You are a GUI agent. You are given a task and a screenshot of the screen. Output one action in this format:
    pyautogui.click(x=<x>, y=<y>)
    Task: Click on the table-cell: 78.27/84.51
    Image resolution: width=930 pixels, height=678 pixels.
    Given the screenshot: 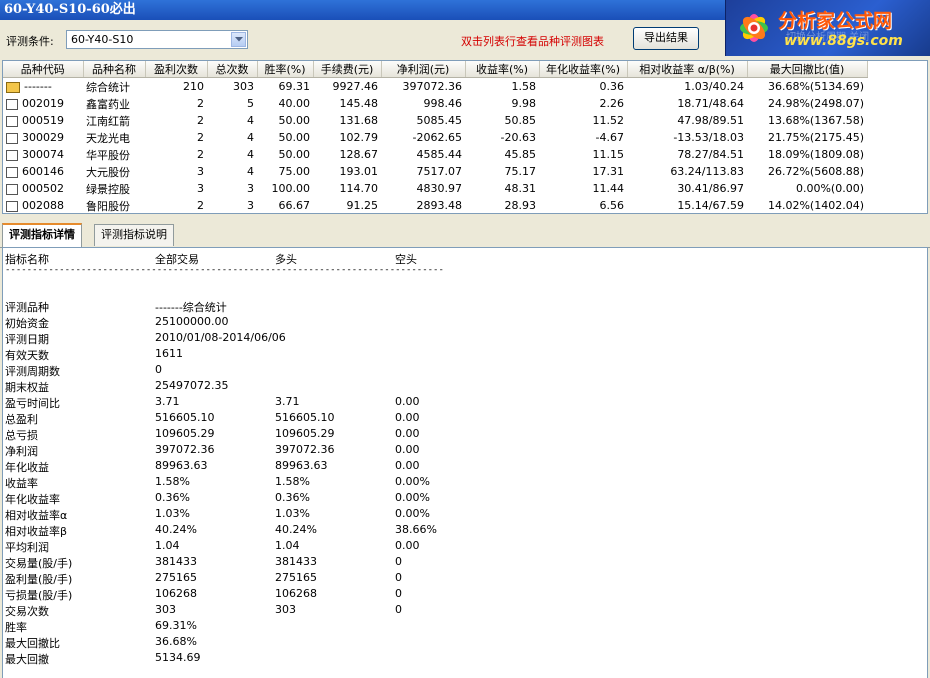 What is the action you would take?
    pyautogui.click(x=710, y=154)
    